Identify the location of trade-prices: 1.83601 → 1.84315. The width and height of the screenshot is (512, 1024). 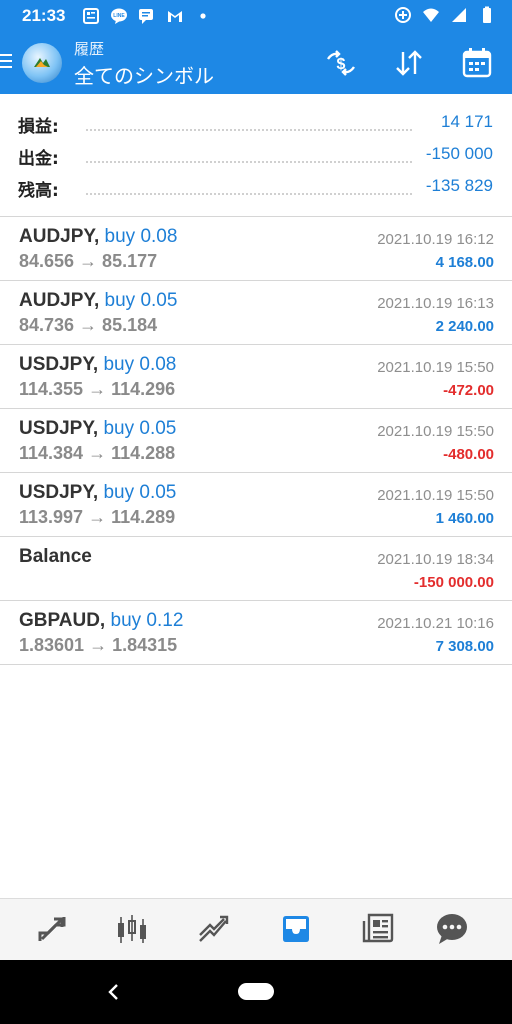
(98, 645).